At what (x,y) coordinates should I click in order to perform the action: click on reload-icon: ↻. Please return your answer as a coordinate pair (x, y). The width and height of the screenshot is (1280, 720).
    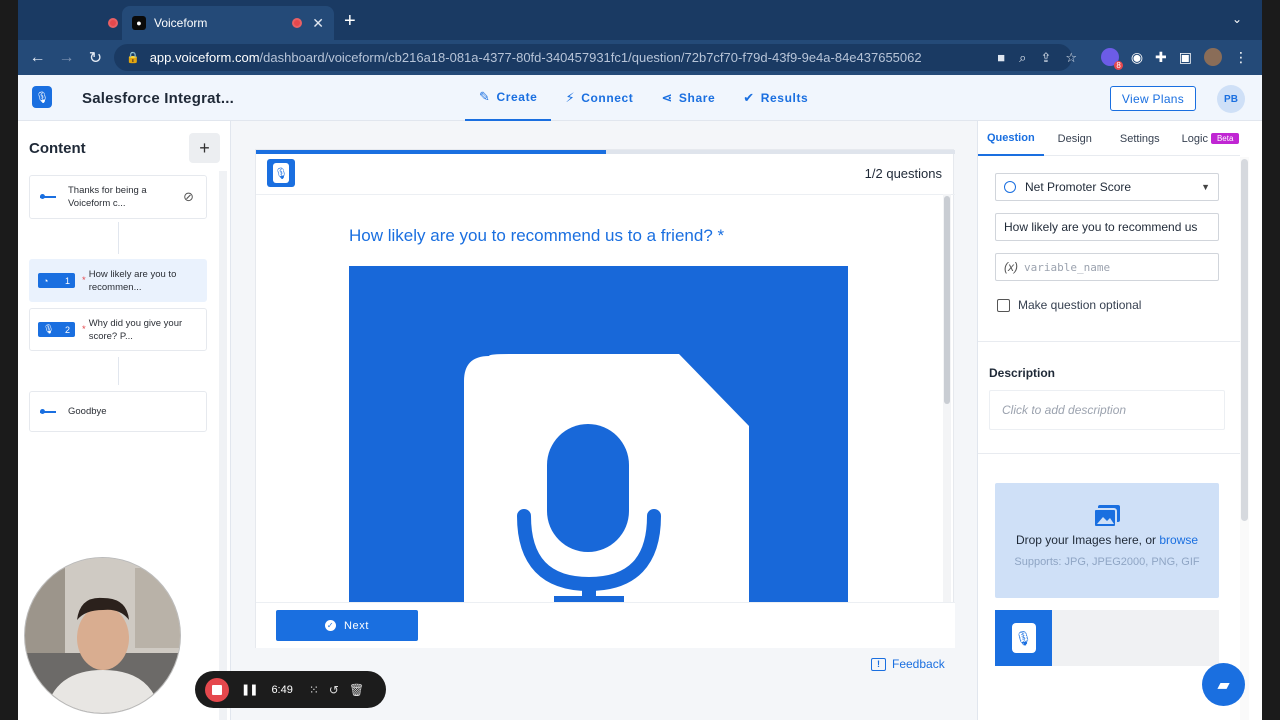
    Looking at the image, I should click on (95, 58).